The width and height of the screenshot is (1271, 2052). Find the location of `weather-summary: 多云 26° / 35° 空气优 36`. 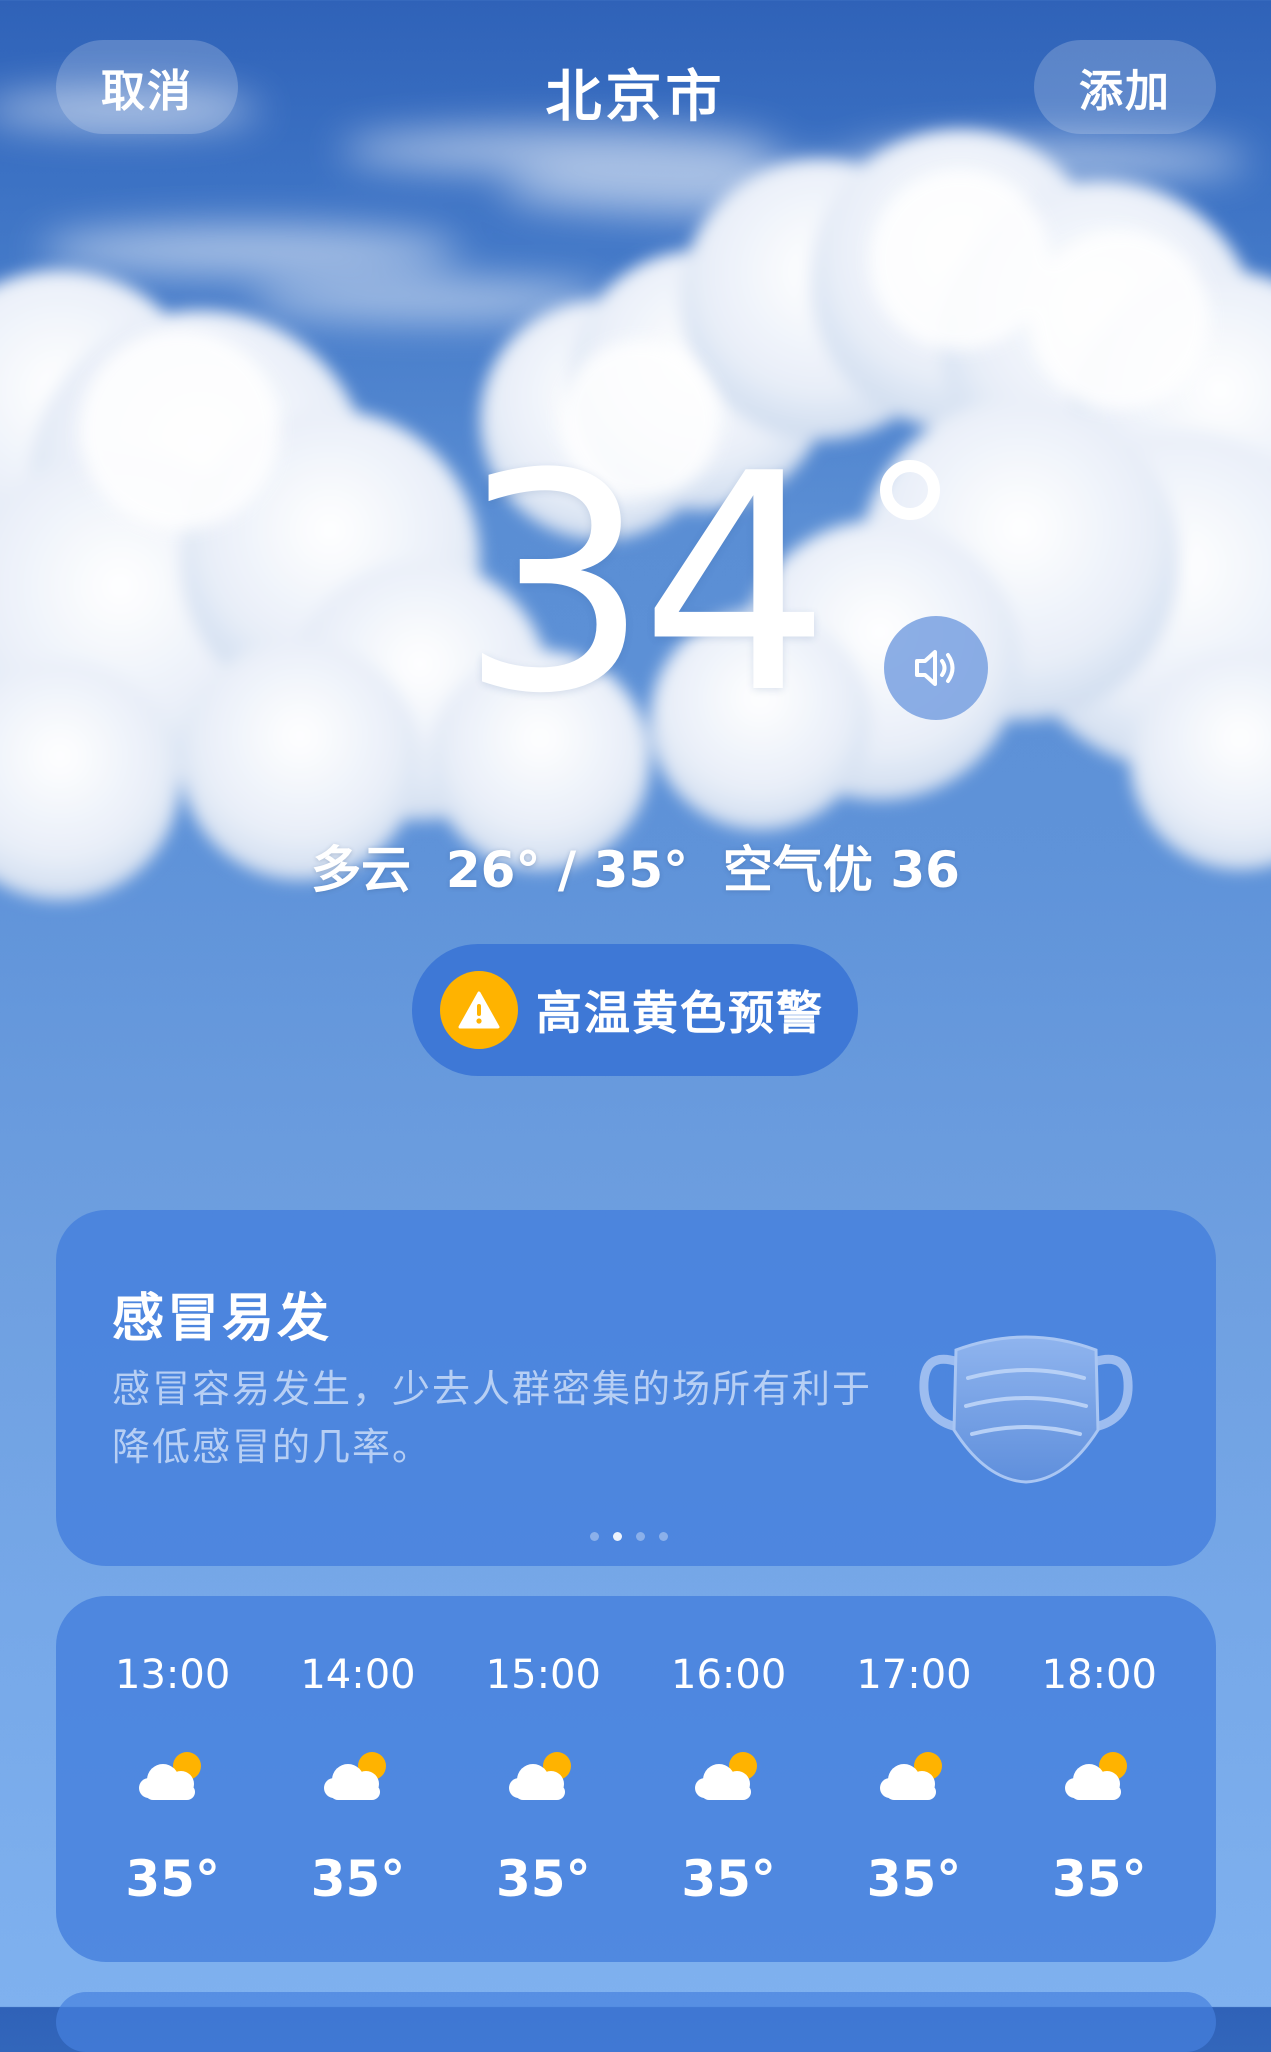

weather-summary: 多云 26° / 35° 空气优 36 is located at coordinates (635, 870).